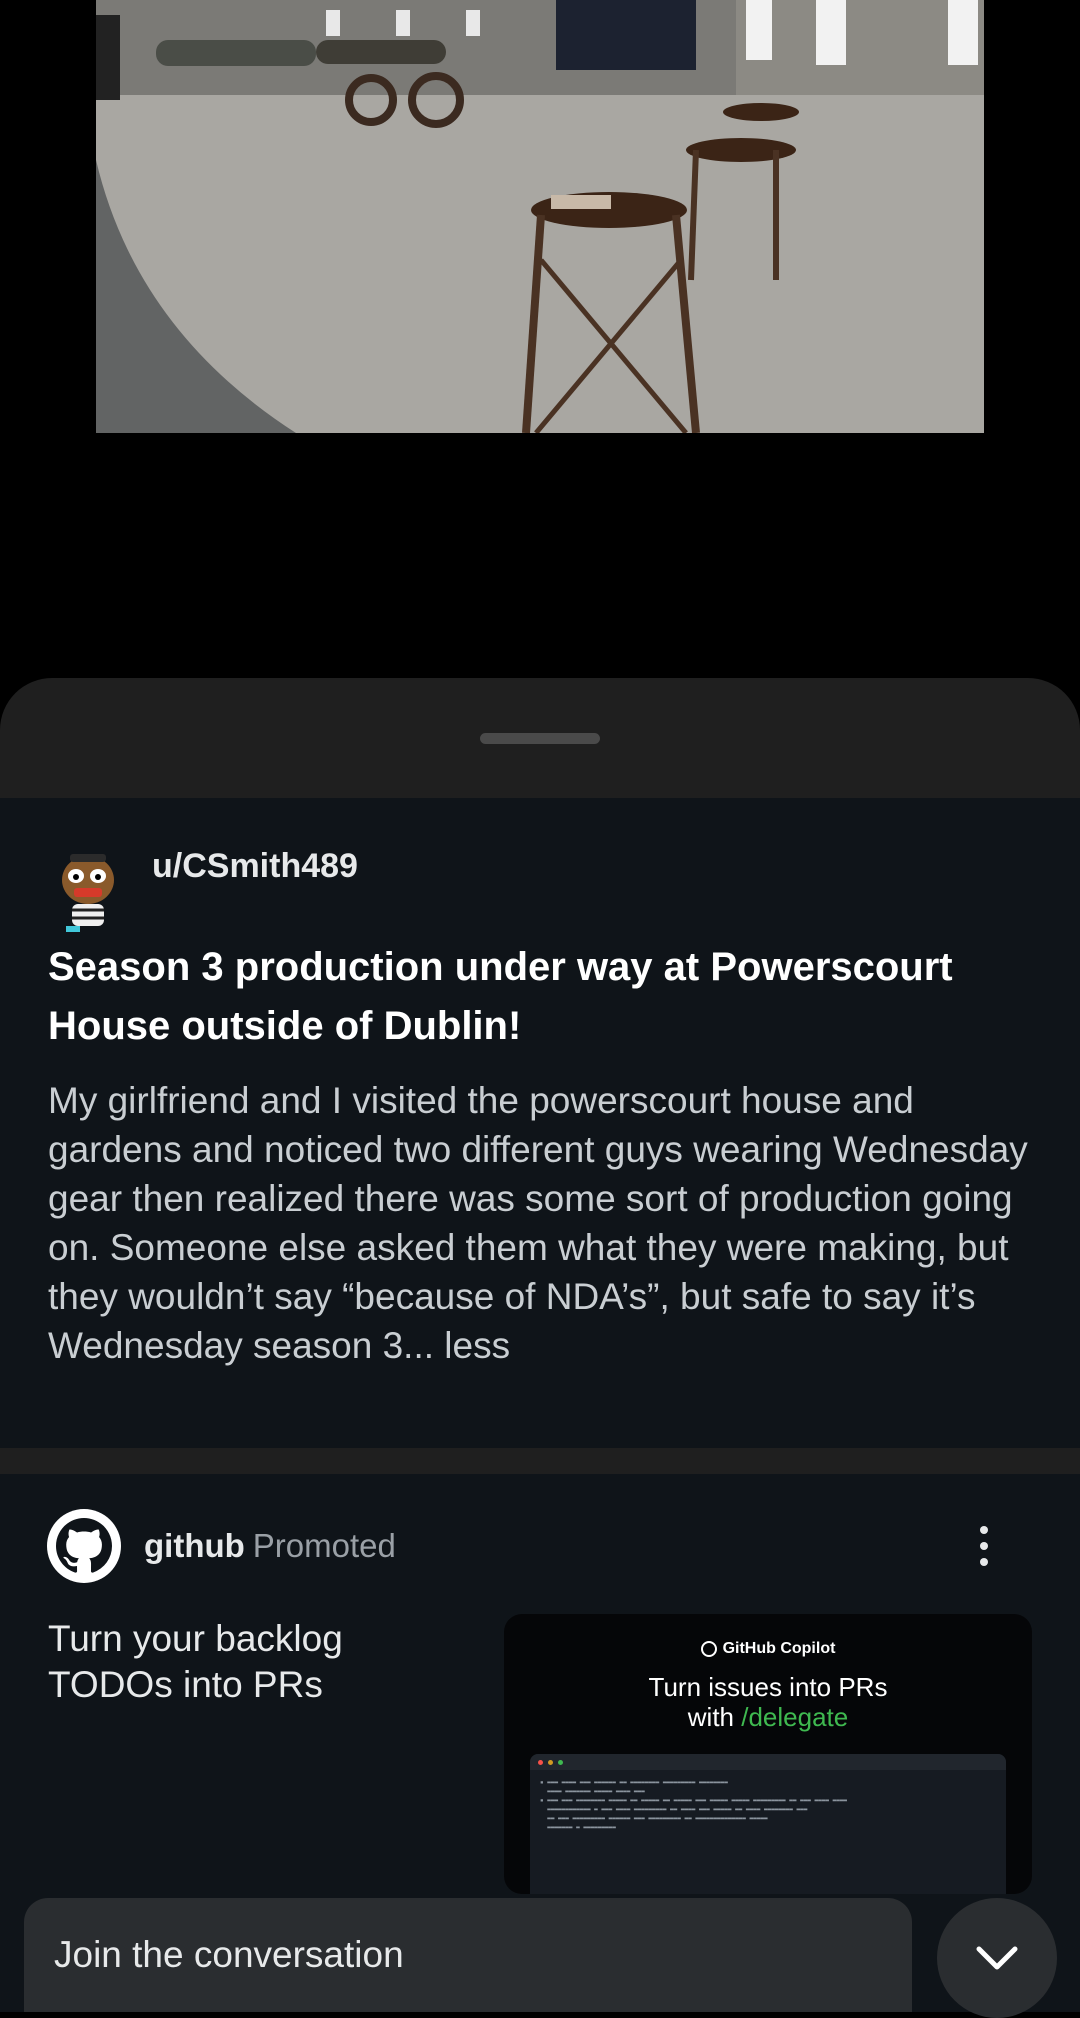 The image size is (1080, 2018). I want to click on join-conversation-placeholder: Join the conversation, so click(229, 1954).